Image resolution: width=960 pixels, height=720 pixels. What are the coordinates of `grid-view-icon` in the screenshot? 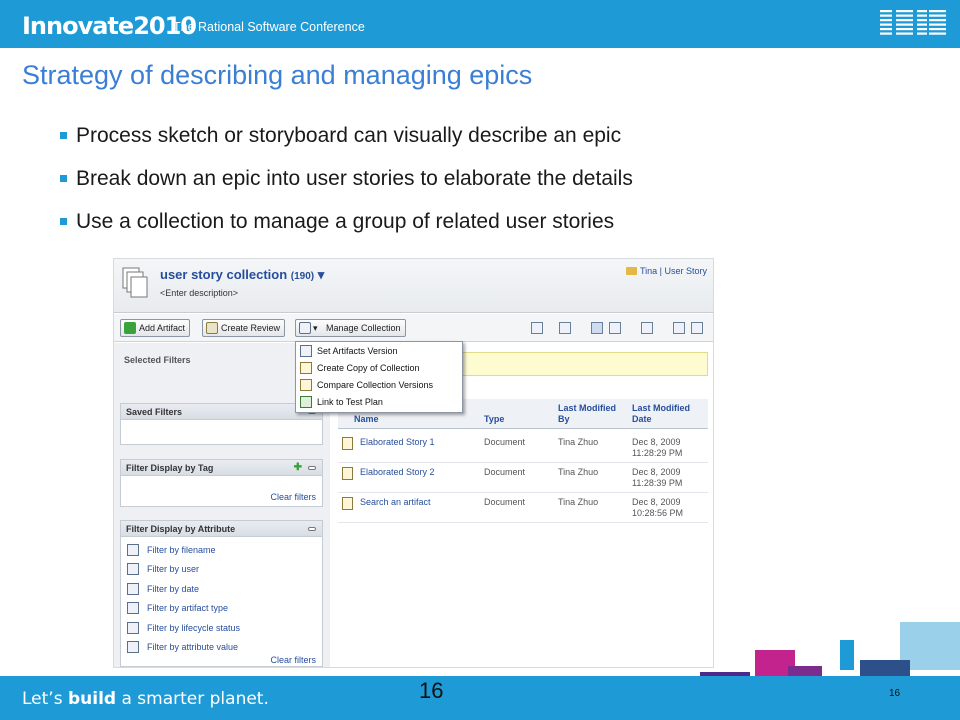 It's located at (615, 328).